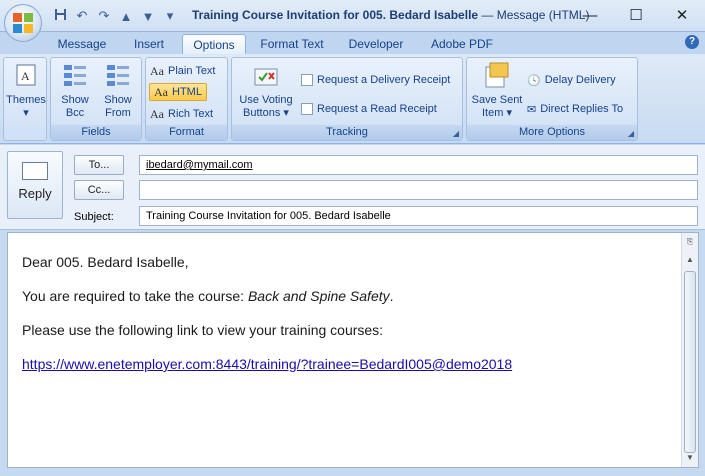 Image resolution: width=705 pixels, height=476 pixels. I want to click on direct-replies-label: Direct Replies To, so click(582, 109).